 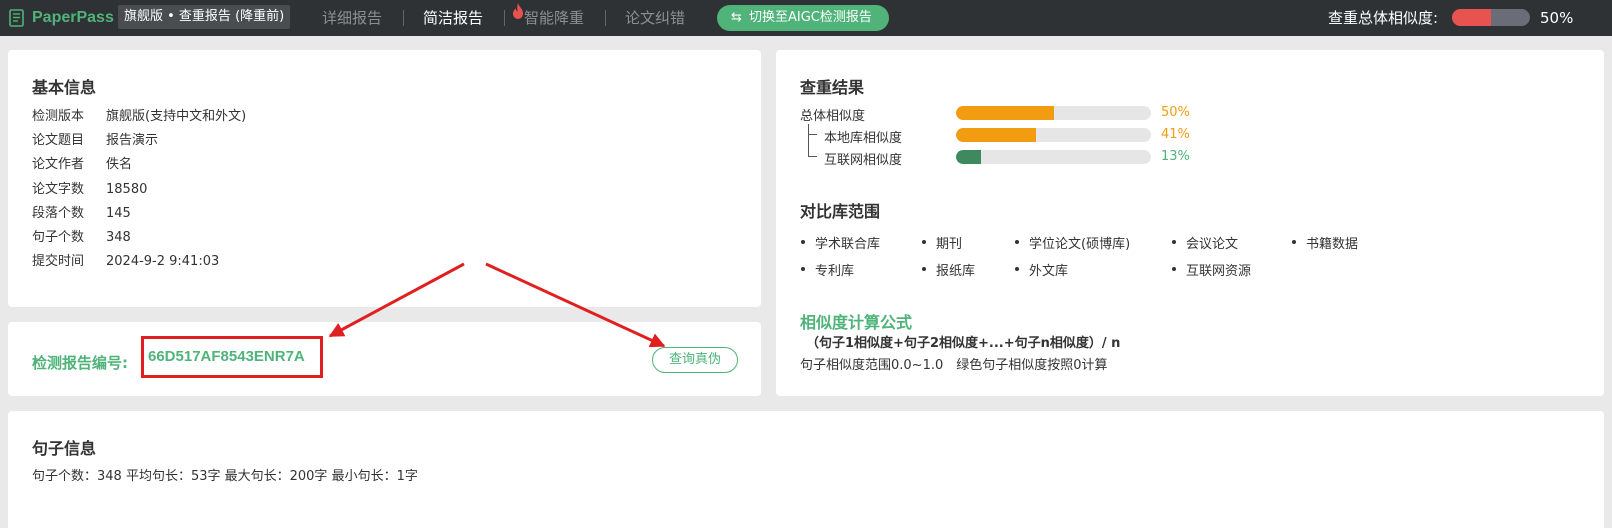 What do you see at coordinates (89, 187) in the screenshot?
I see `info-row: 论文字数 18580` at bounding box center [89, 187].